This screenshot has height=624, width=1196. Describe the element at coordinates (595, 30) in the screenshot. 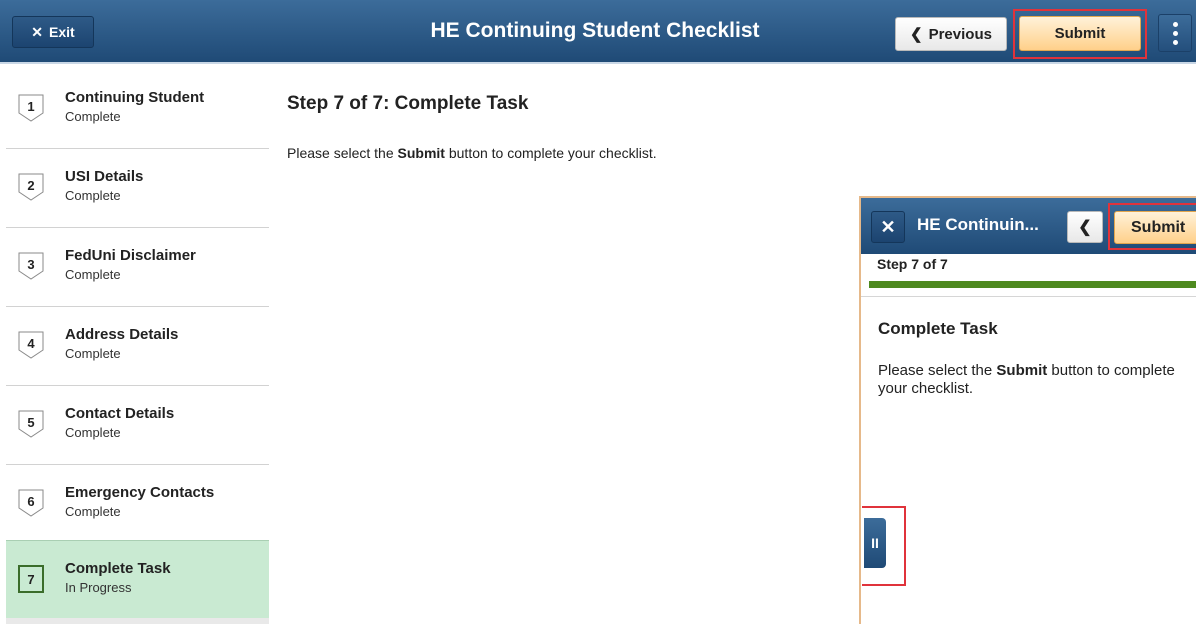

I see `page-title: HE Continuing Student Checklist` at that location.